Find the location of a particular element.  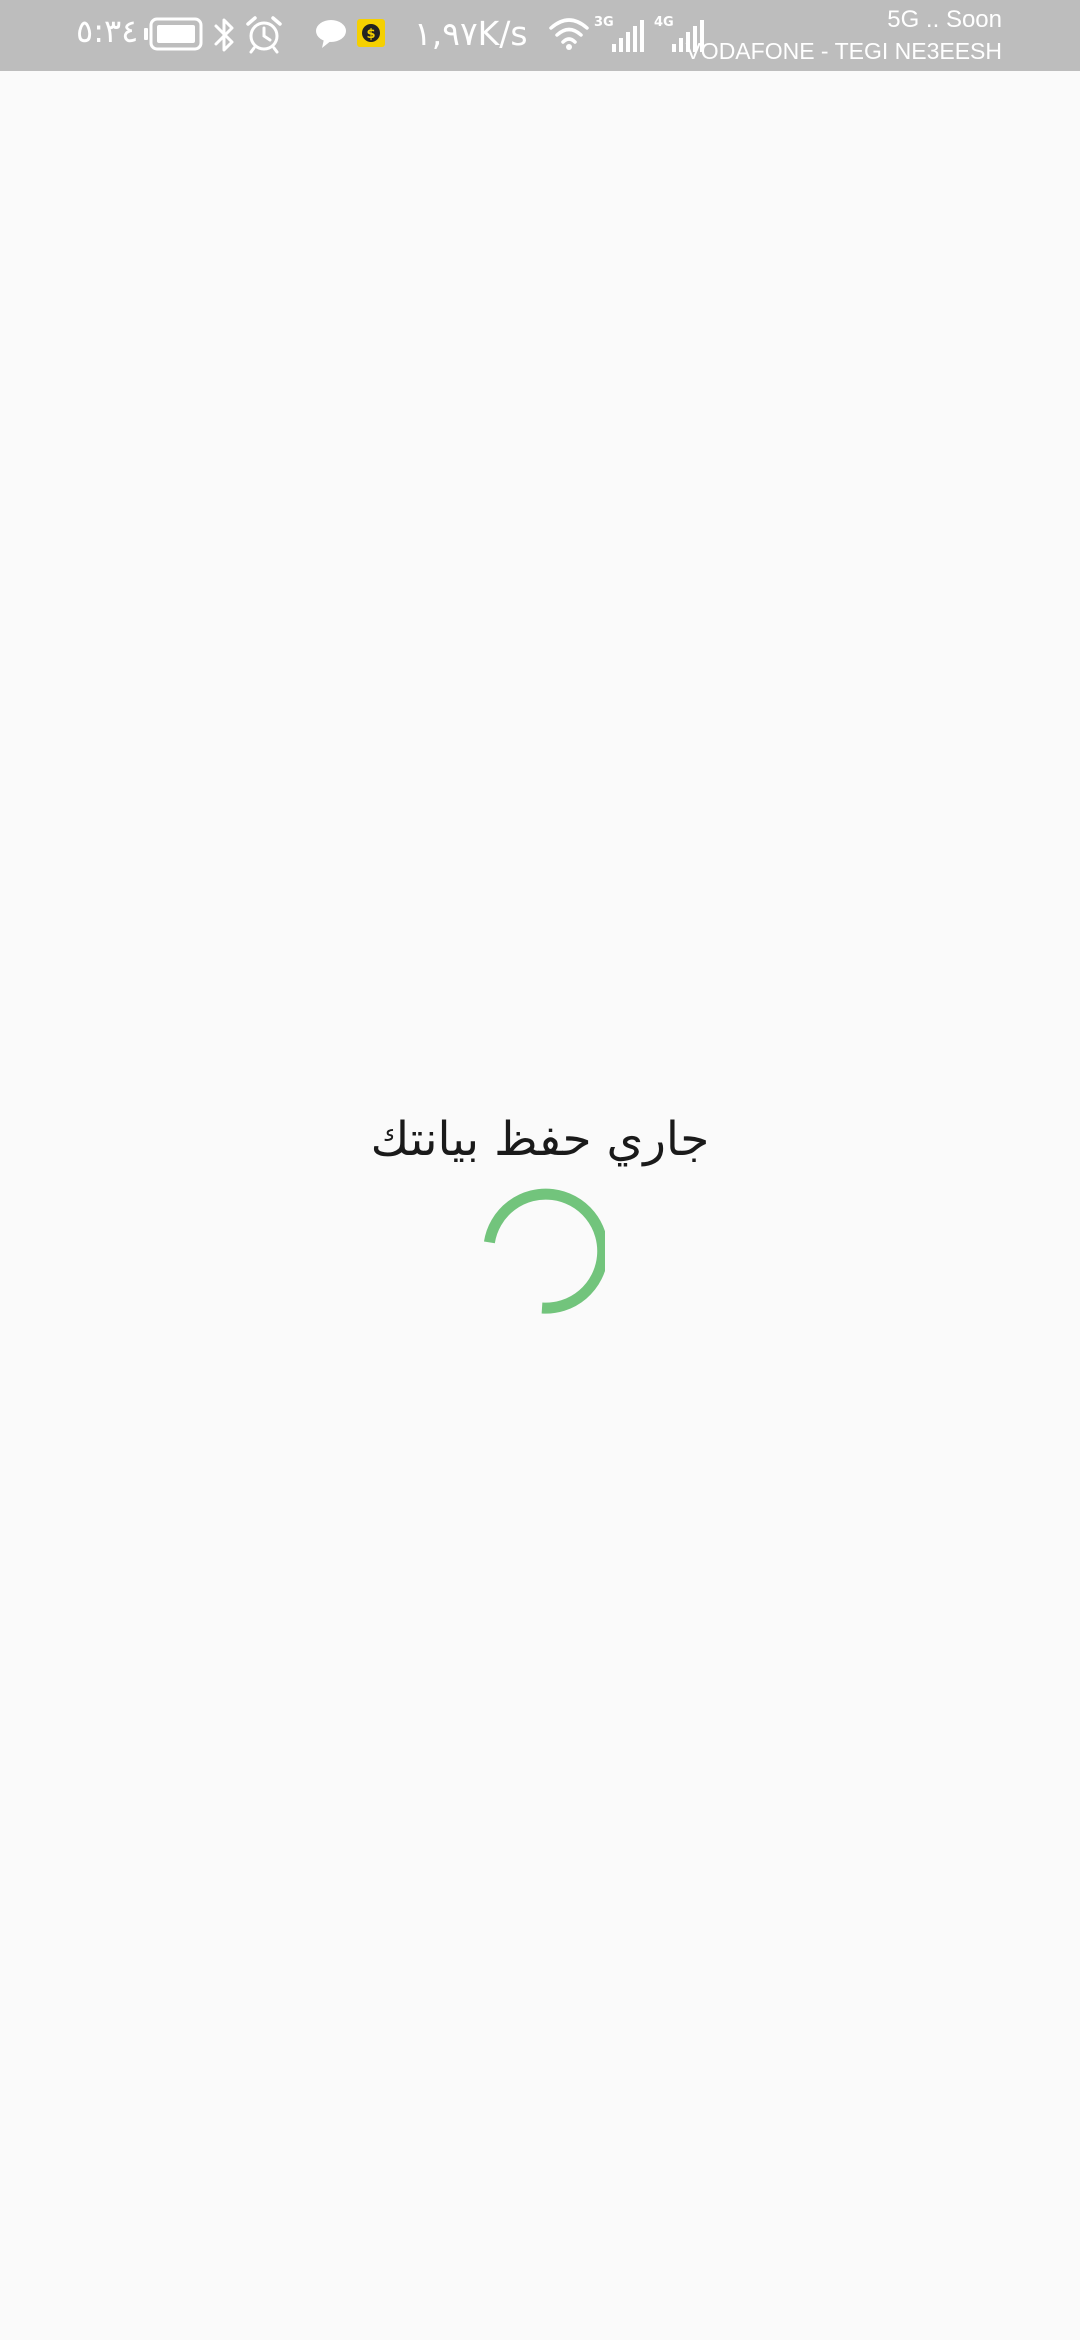

network-speed: ١,٩٧K/s is located at coordinates (471, 33).